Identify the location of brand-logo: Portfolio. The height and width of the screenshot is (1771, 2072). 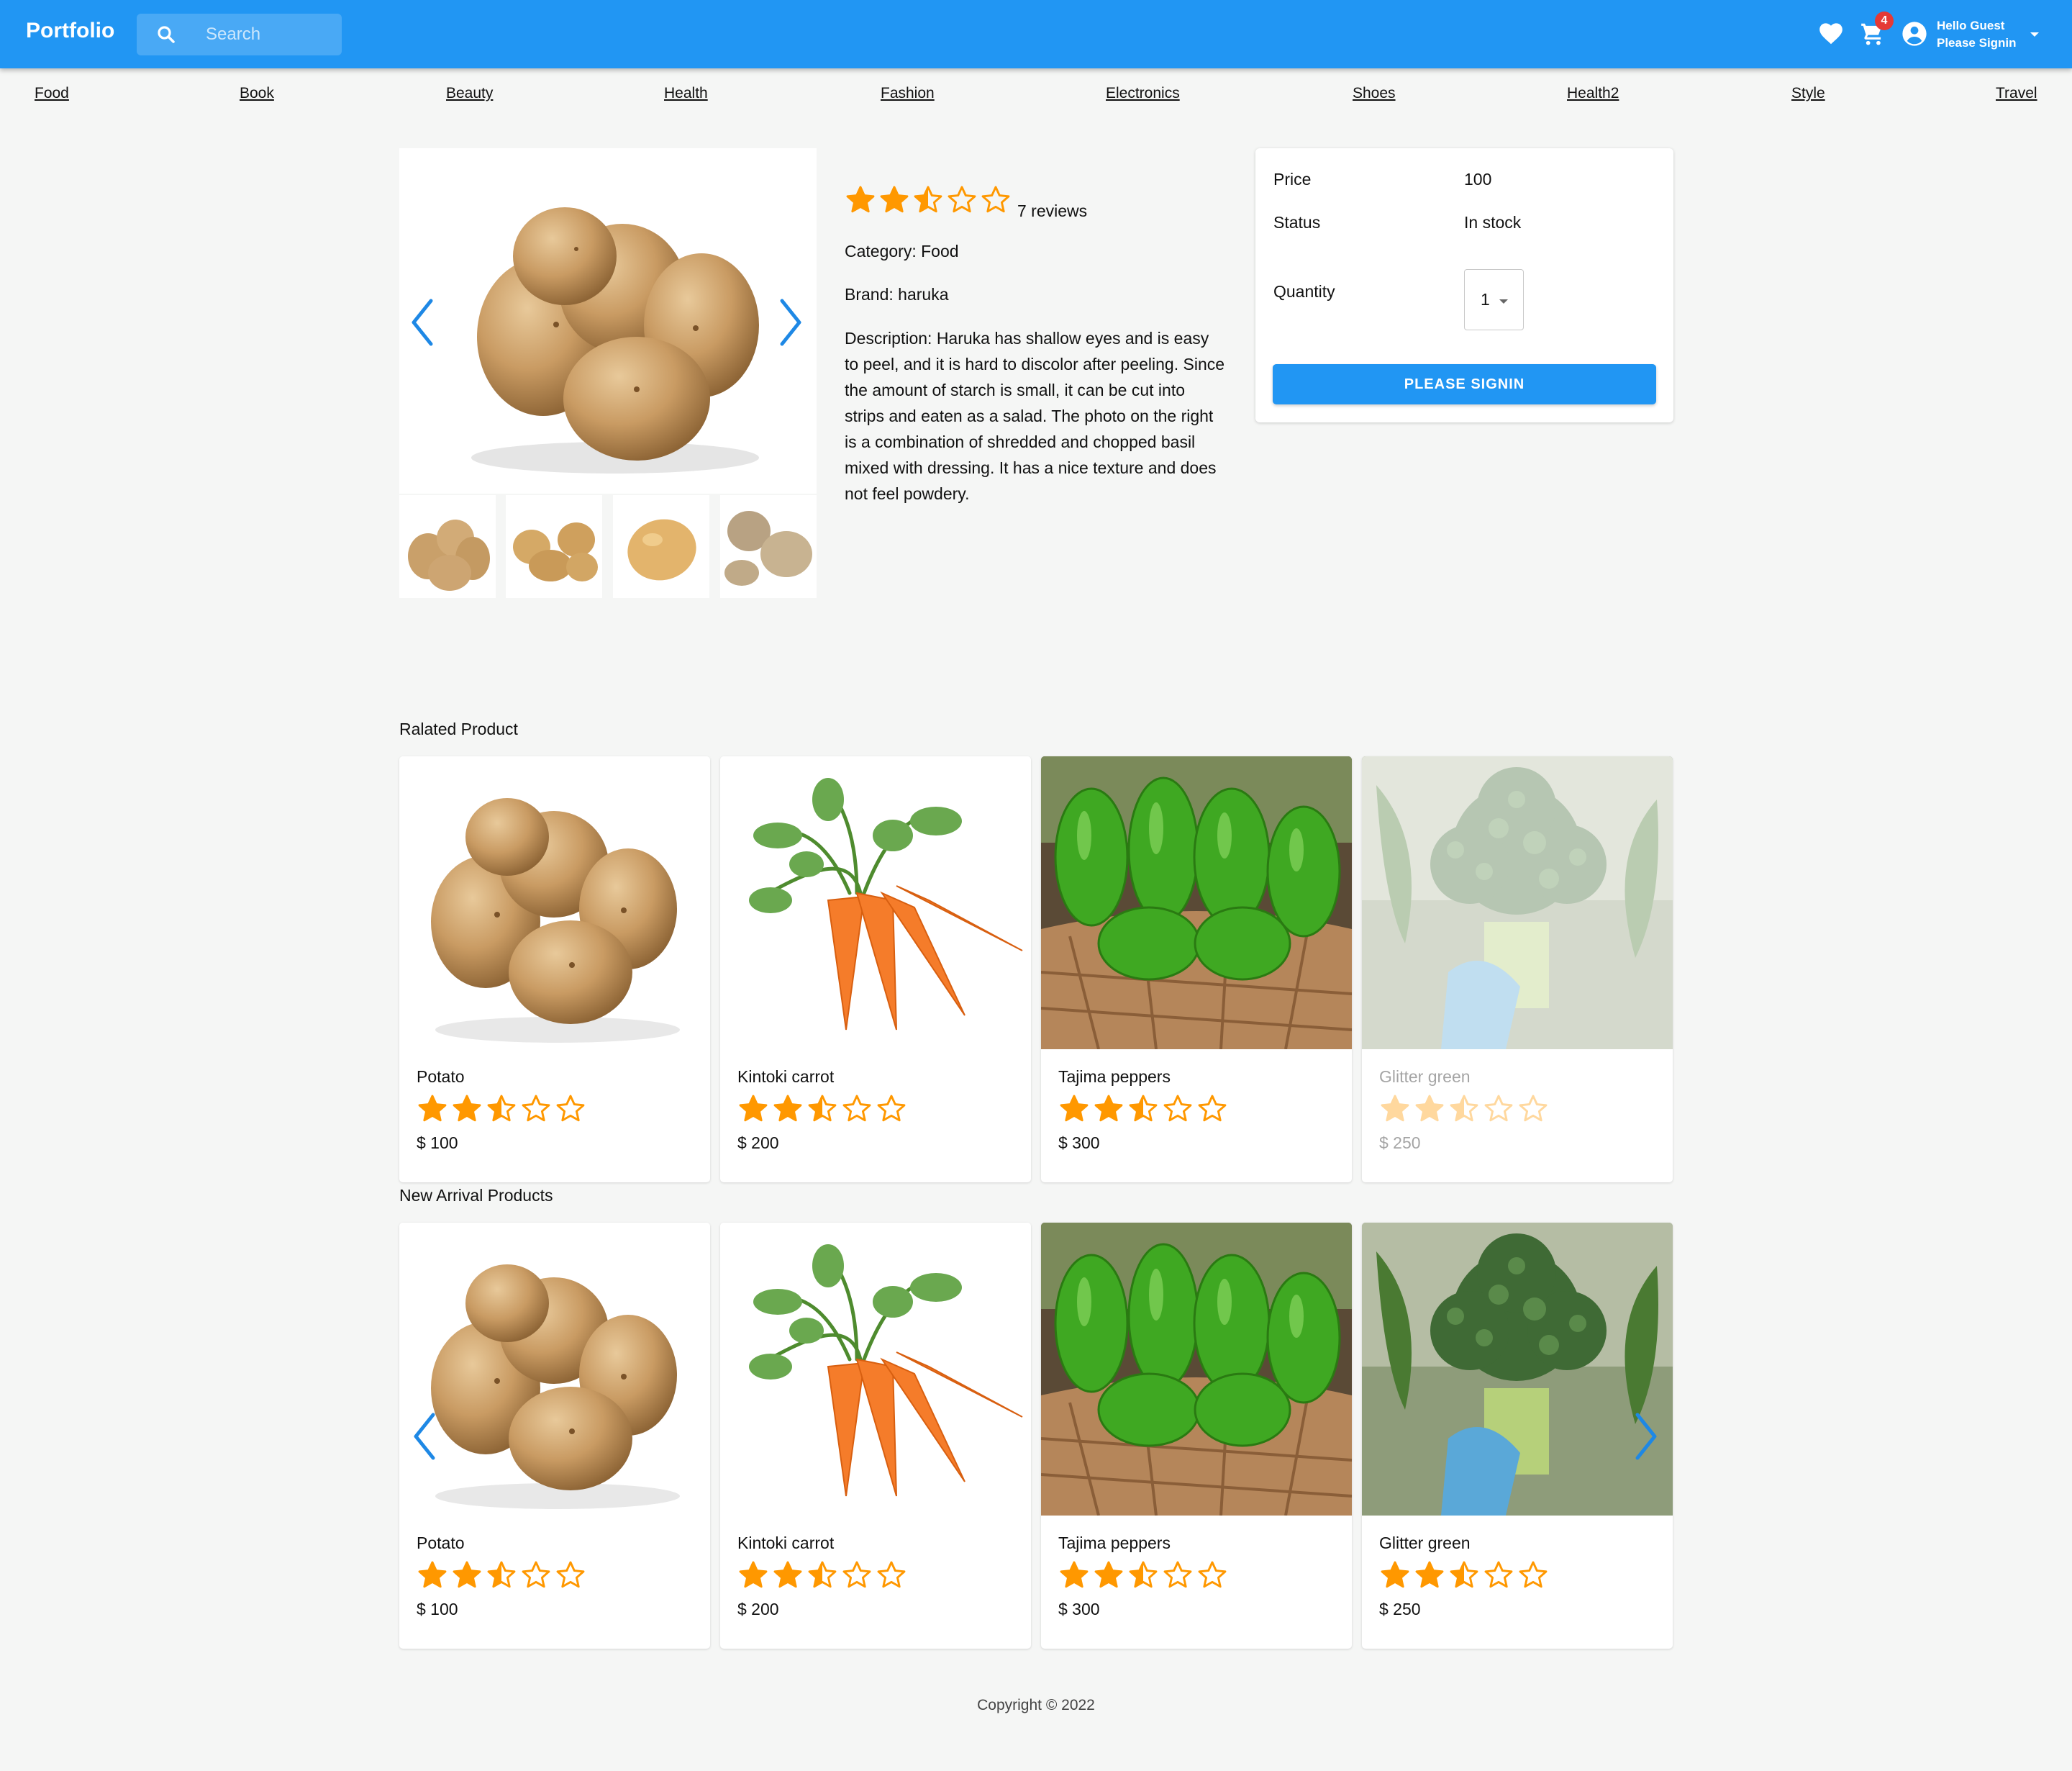
(70, 31).